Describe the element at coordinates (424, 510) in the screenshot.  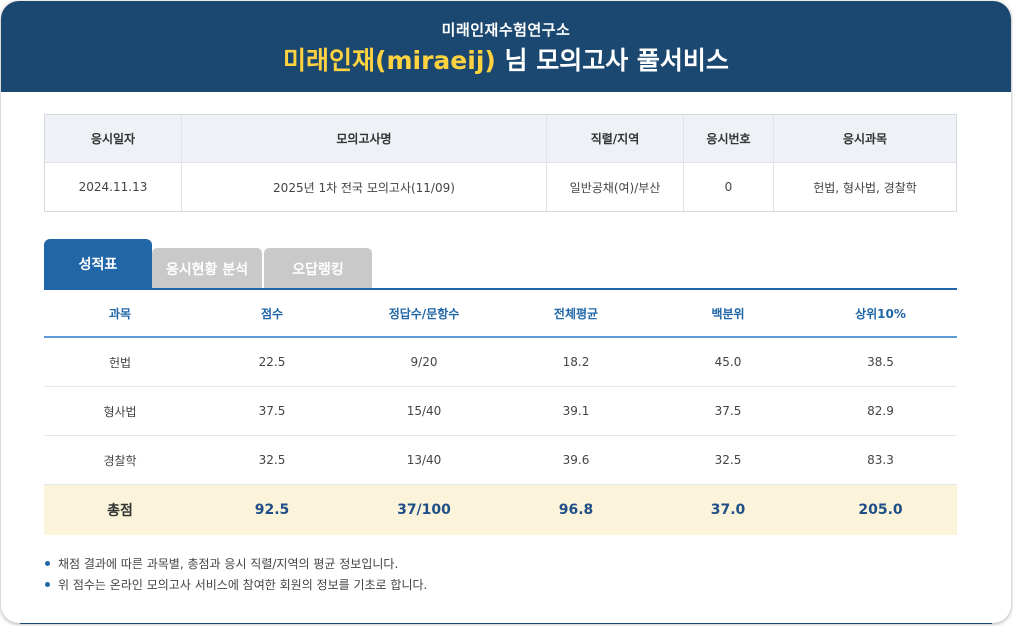
I see `total-correct-count: 37/100` at that location.